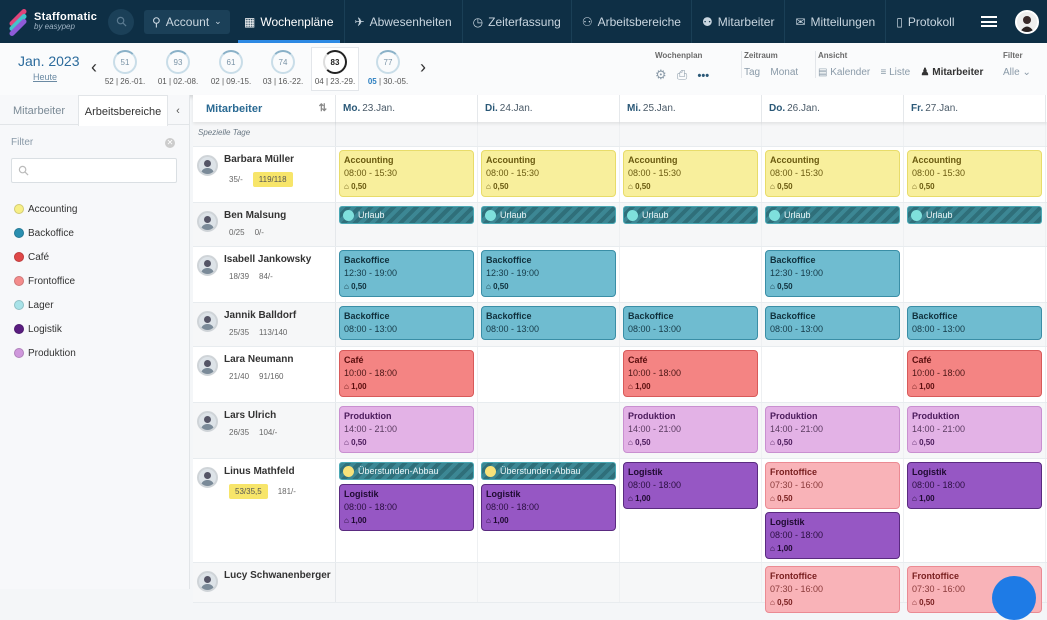  Describe the element at coordinates (231, 67) in the screenshot. I see `week-selector-item: 61 02 | 09.-15.` at that location.